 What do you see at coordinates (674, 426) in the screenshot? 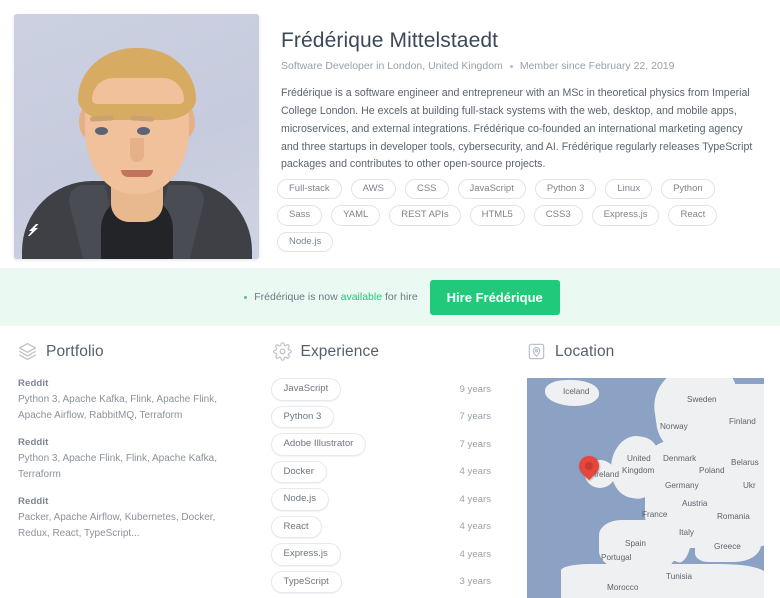
I see `map-label: Norway` at bounding box center [674, 426].